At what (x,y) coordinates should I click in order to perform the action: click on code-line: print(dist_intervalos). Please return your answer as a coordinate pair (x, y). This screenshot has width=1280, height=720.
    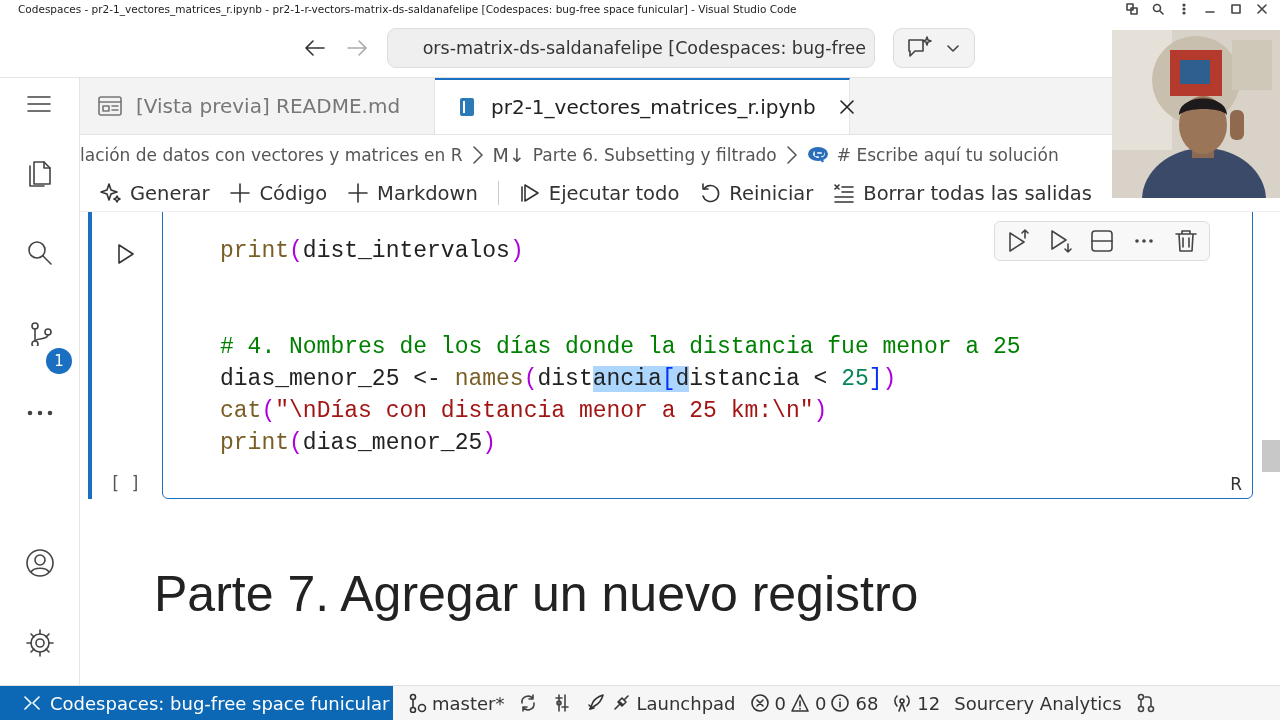
    Looking at the image, I should click on (372, 251).